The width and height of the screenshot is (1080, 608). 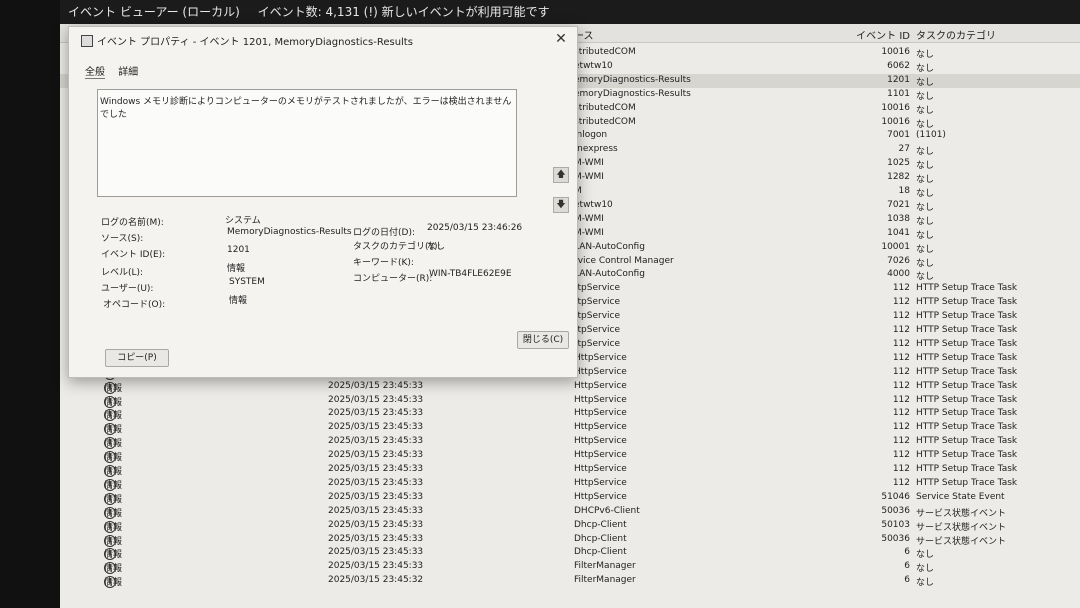 I want to click on copy-button: コピー(P), so click(x=137, y=358).